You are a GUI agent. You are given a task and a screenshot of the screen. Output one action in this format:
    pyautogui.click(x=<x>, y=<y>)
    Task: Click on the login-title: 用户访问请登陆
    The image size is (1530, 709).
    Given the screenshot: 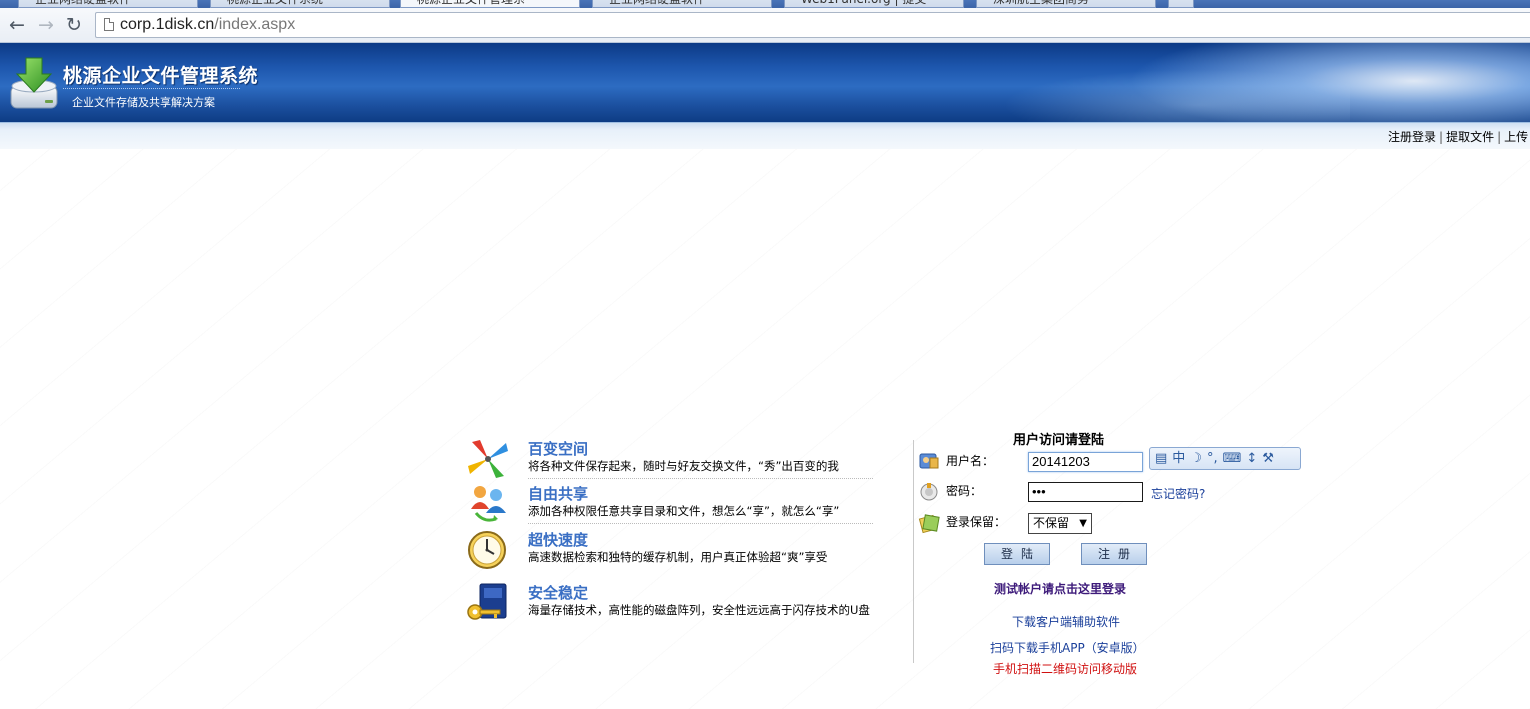 What is the action you would take?
    pyautogui.click(x=1059, y=440)
    